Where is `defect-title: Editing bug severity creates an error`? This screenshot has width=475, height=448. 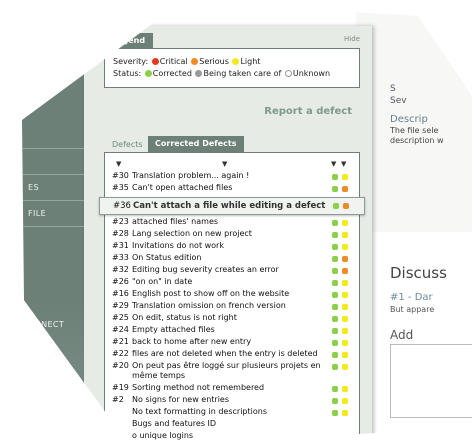
defect-title: Editing bug severity creates an error is located at coordinates (205, 269).